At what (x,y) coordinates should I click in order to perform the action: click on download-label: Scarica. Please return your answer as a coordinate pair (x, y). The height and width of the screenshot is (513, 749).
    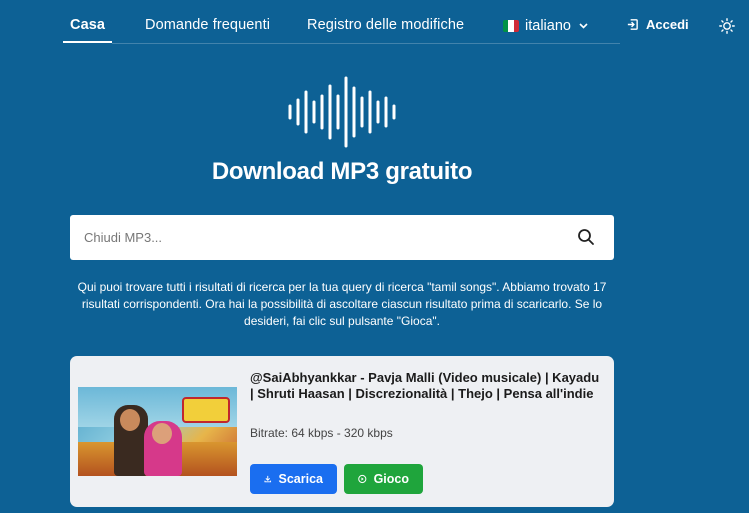
    Looking at the image, I should click on (300, 479).